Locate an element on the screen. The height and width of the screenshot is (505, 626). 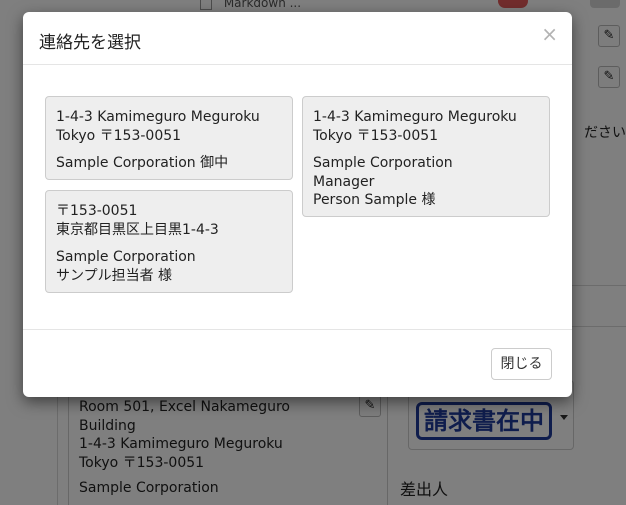
contact-name-line: サンプル担当者 様 is located at coordinates (114, 275).